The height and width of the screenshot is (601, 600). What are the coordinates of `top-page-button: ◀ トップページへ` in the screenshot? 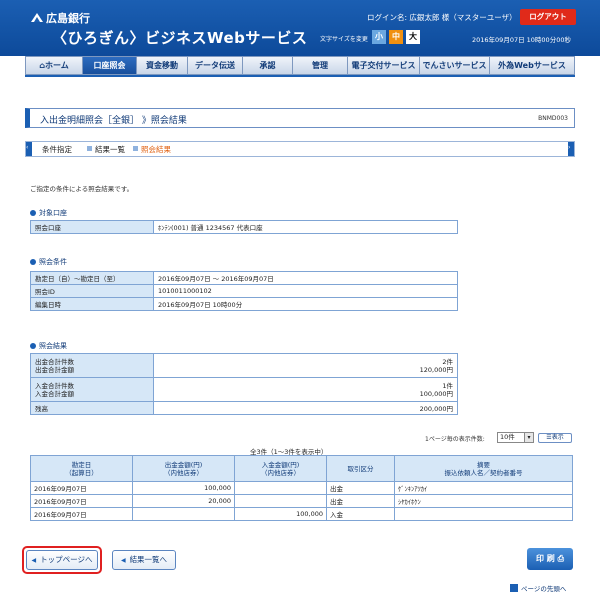 It's located at (62, 560).